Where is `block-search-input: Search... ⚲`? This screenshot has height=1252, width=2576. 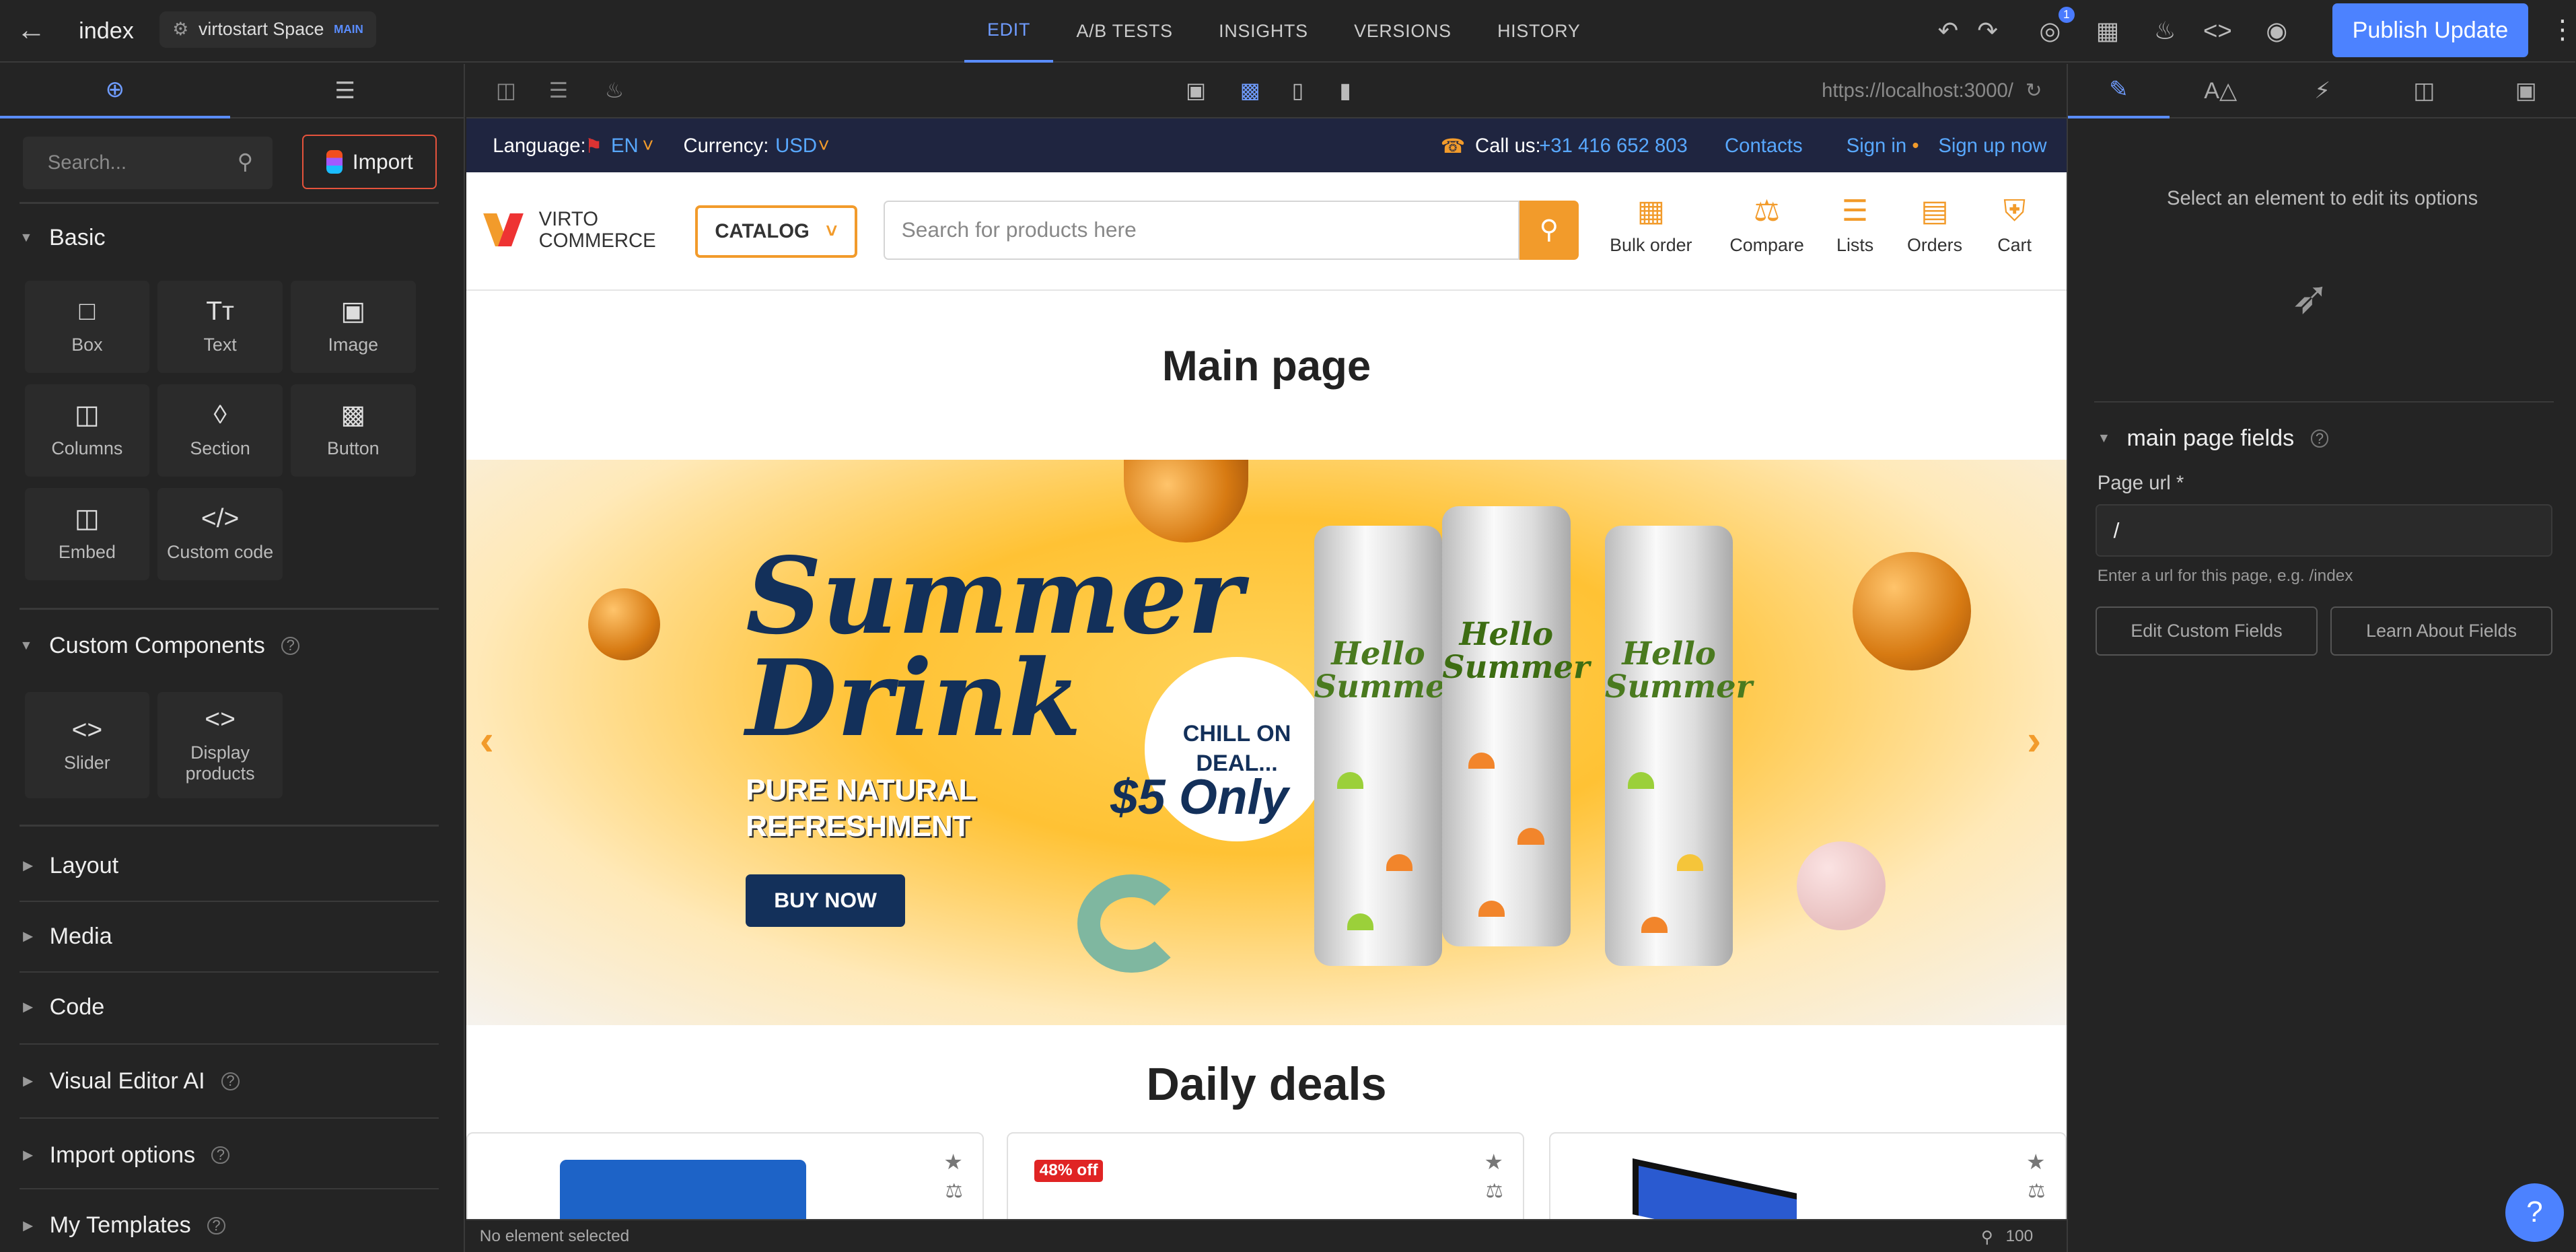
block-search-input: Search... ⚲ is located at coordinates (148, 162).